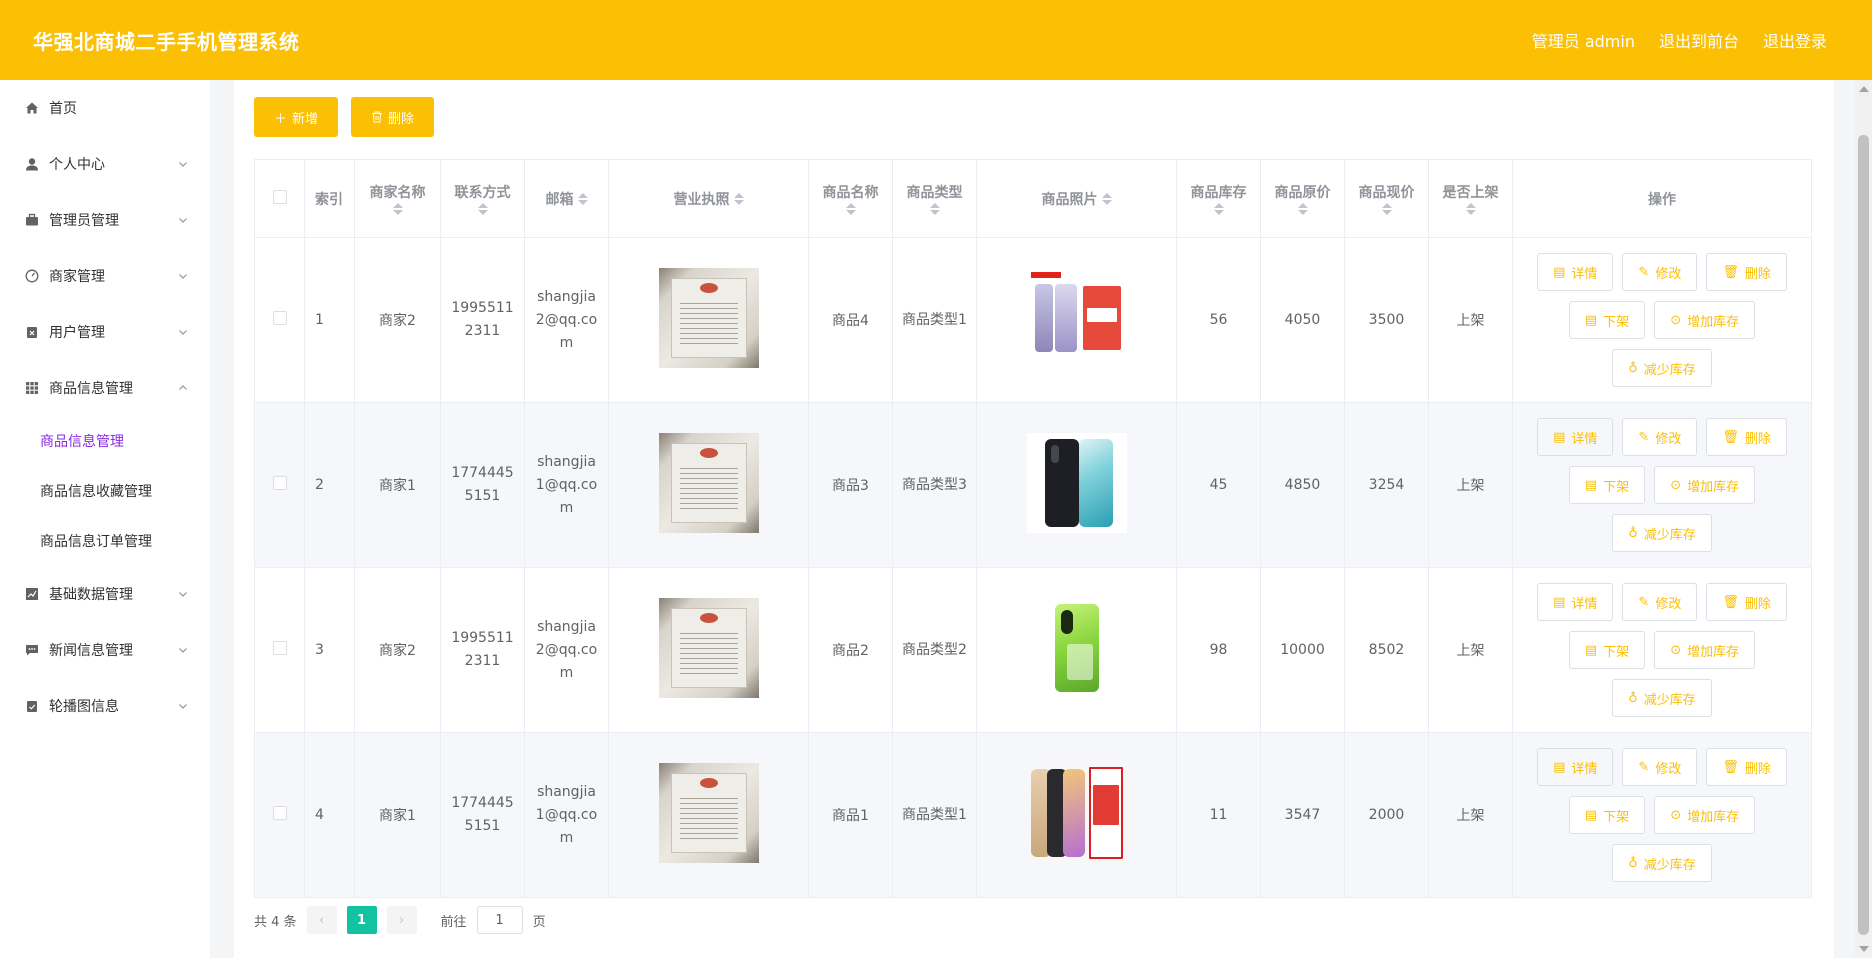 This screenshot has width=1872, height=958. Describe the element at coordinates (1559, 272) in the screenshot. I see `document-icon: ▤` at that location.